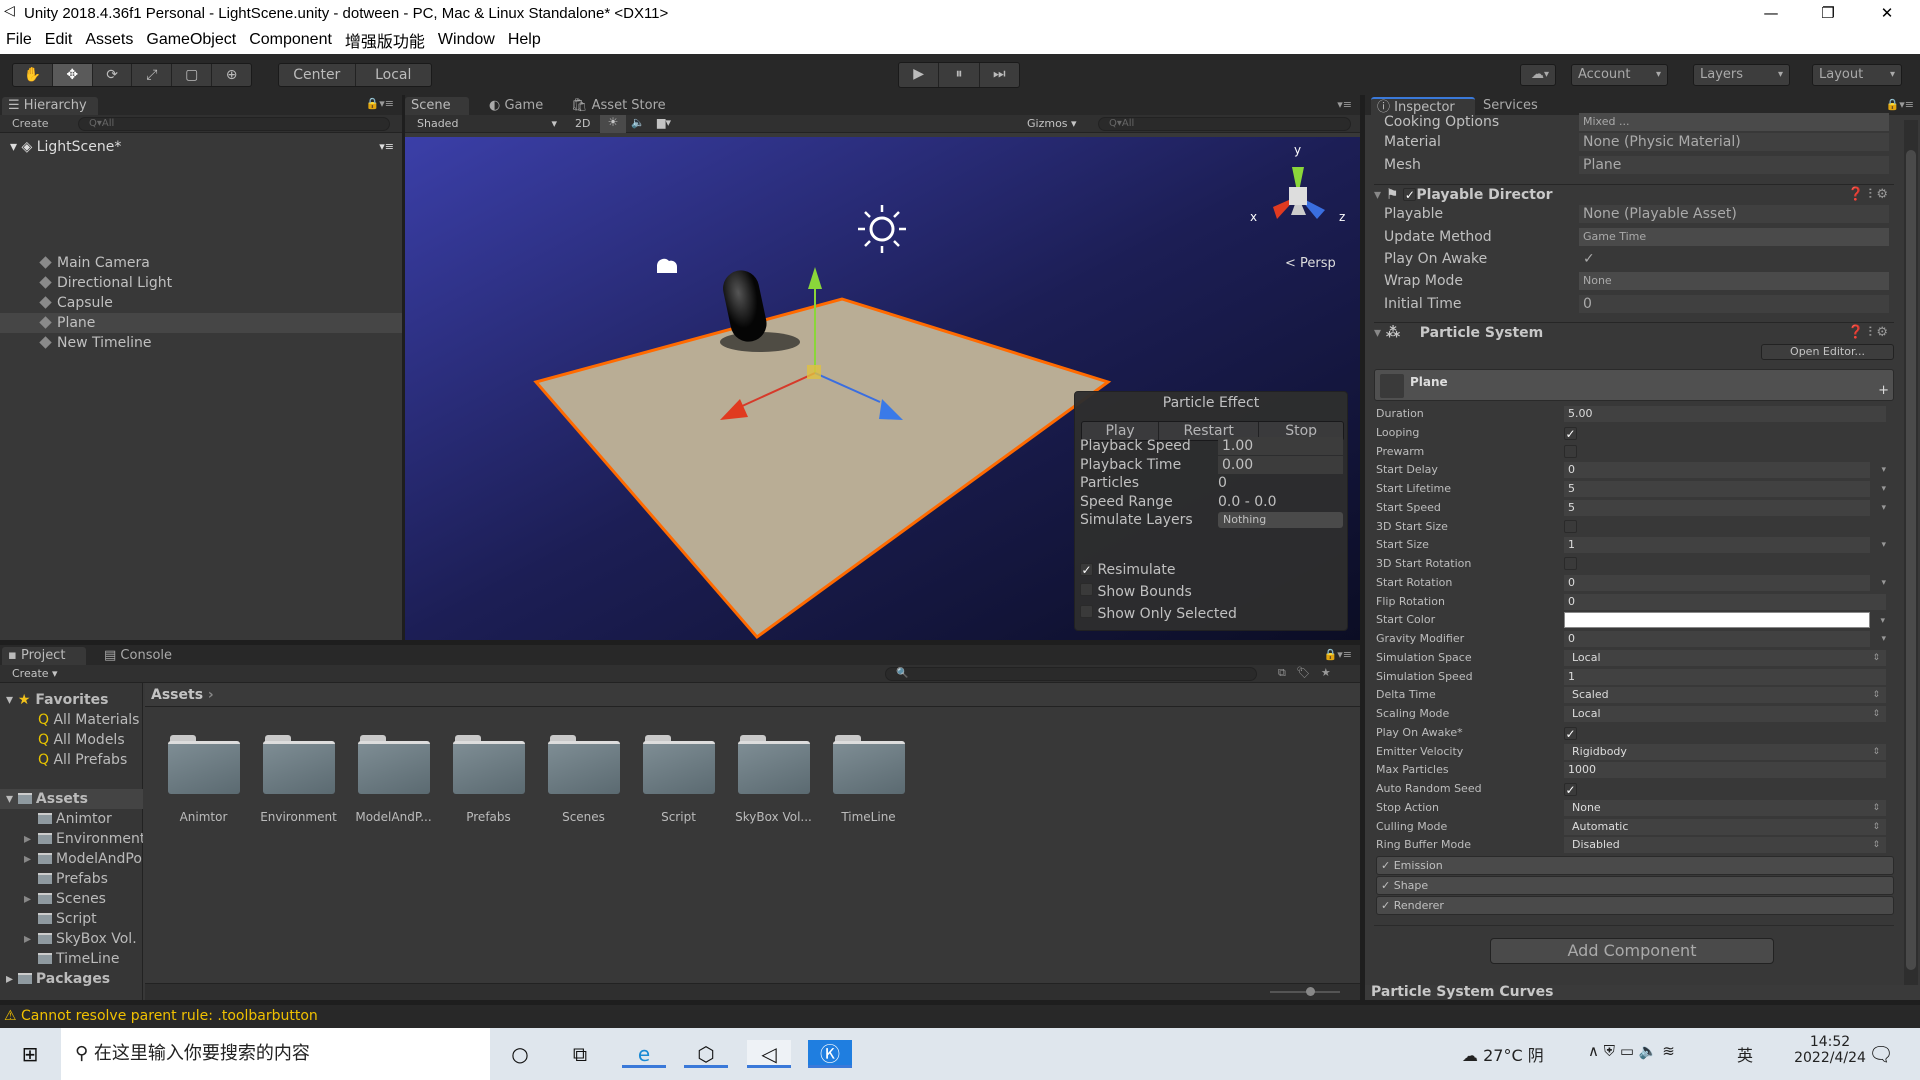  What do you see at coordinates (385, 40) in the screenshot?
I see `menu-enhanced: 增强版功能` at bounding box center [385, 40].